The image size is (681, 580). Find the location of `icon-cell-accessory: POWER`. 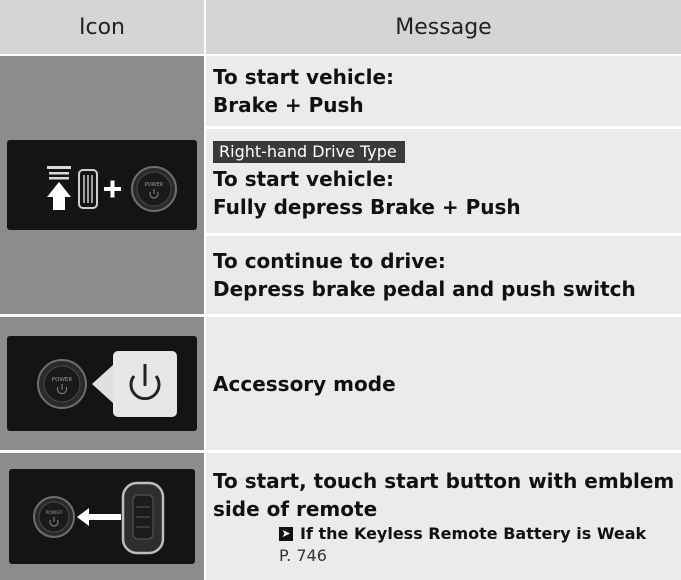

icon-cell-accessory: POWER is located at coordinates (102, 383).